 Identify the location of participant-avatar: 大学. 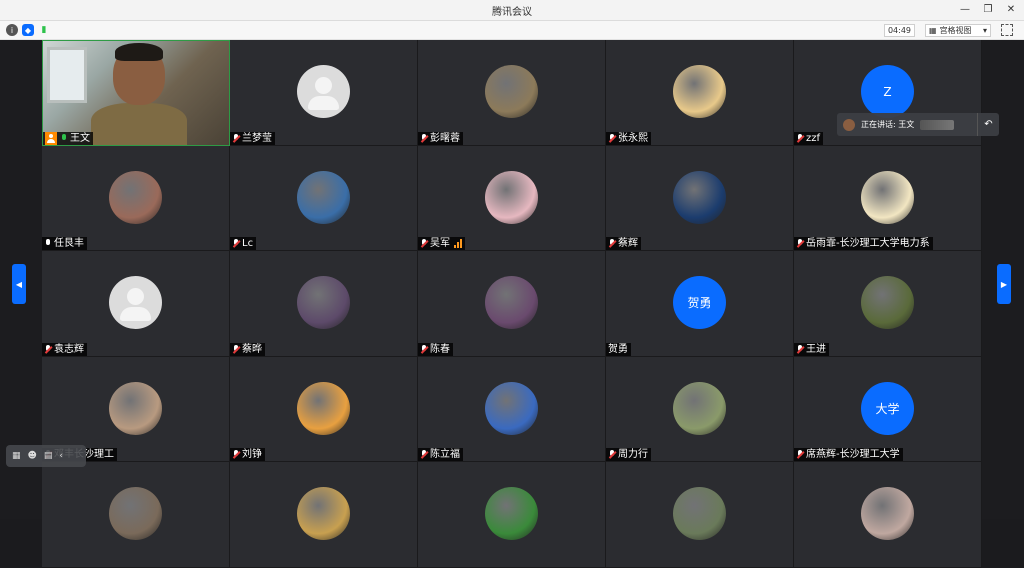
(887, 408).